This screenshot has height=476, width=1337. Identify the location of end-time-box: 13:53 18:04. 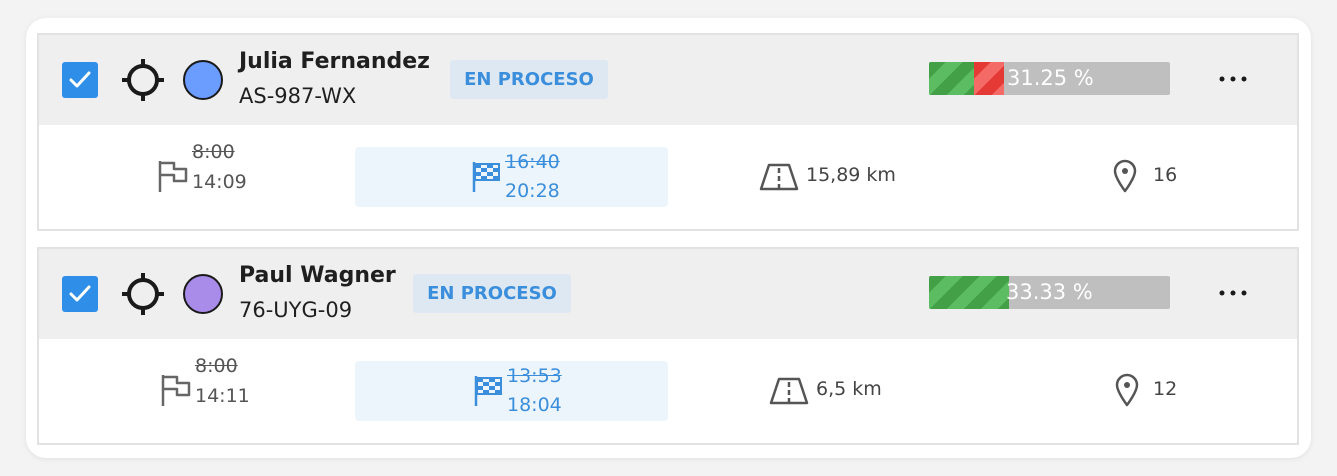
(511, 391).